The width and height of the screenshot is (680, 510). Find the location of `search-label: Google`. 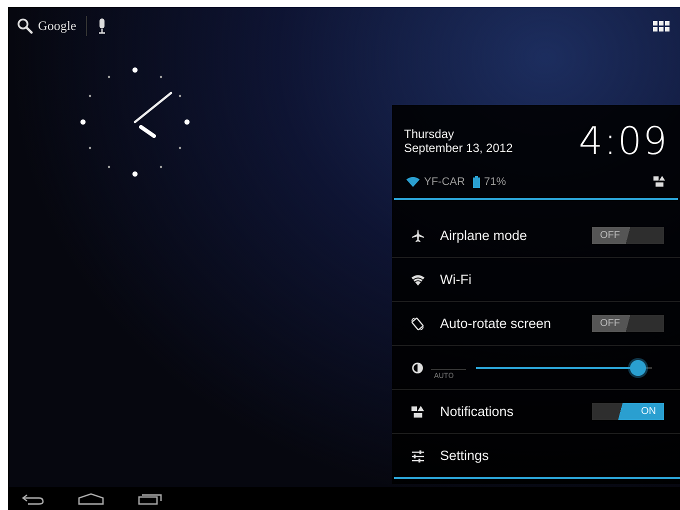

search-label: Google is located at coordinates (57, 26).